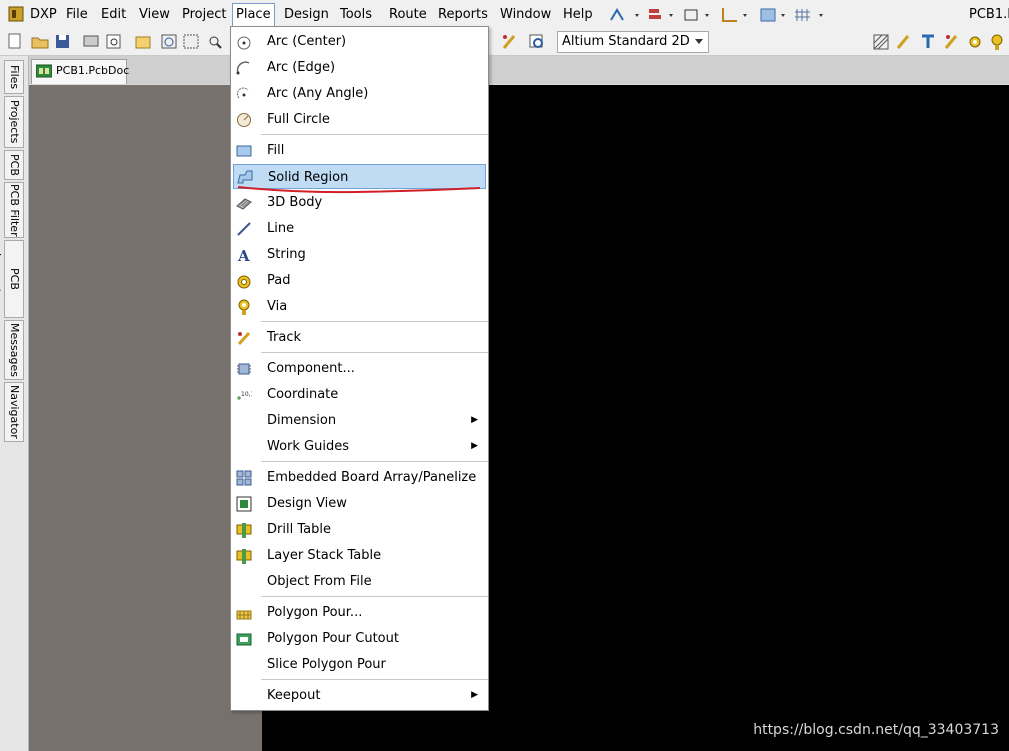 The image size is (1009, 751). I want to click on arc-any-angle-icon, so click(243, 93).